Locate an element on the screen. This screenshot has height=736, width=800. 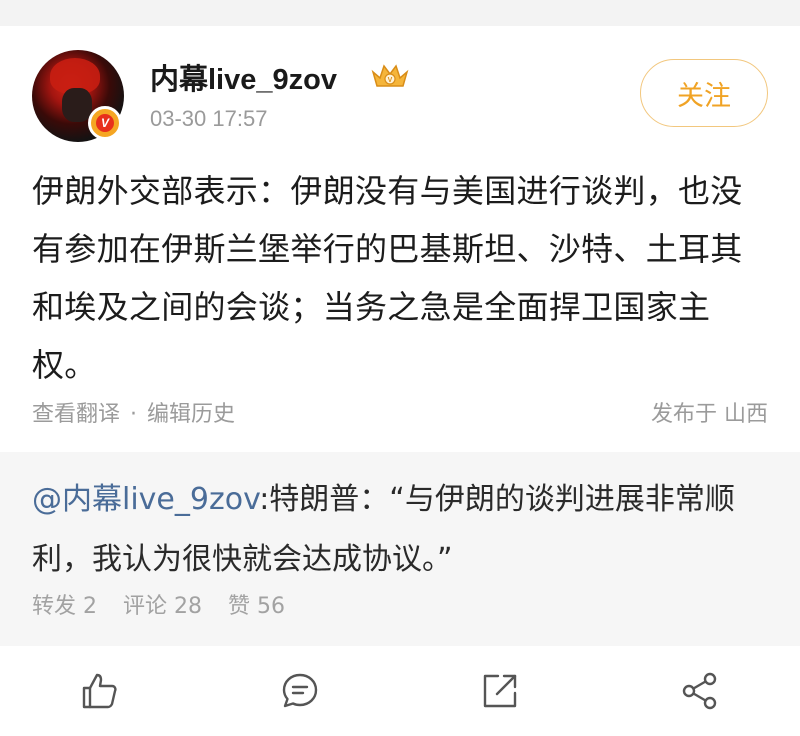
verified-letter: V is located at coordinates (105, 123).